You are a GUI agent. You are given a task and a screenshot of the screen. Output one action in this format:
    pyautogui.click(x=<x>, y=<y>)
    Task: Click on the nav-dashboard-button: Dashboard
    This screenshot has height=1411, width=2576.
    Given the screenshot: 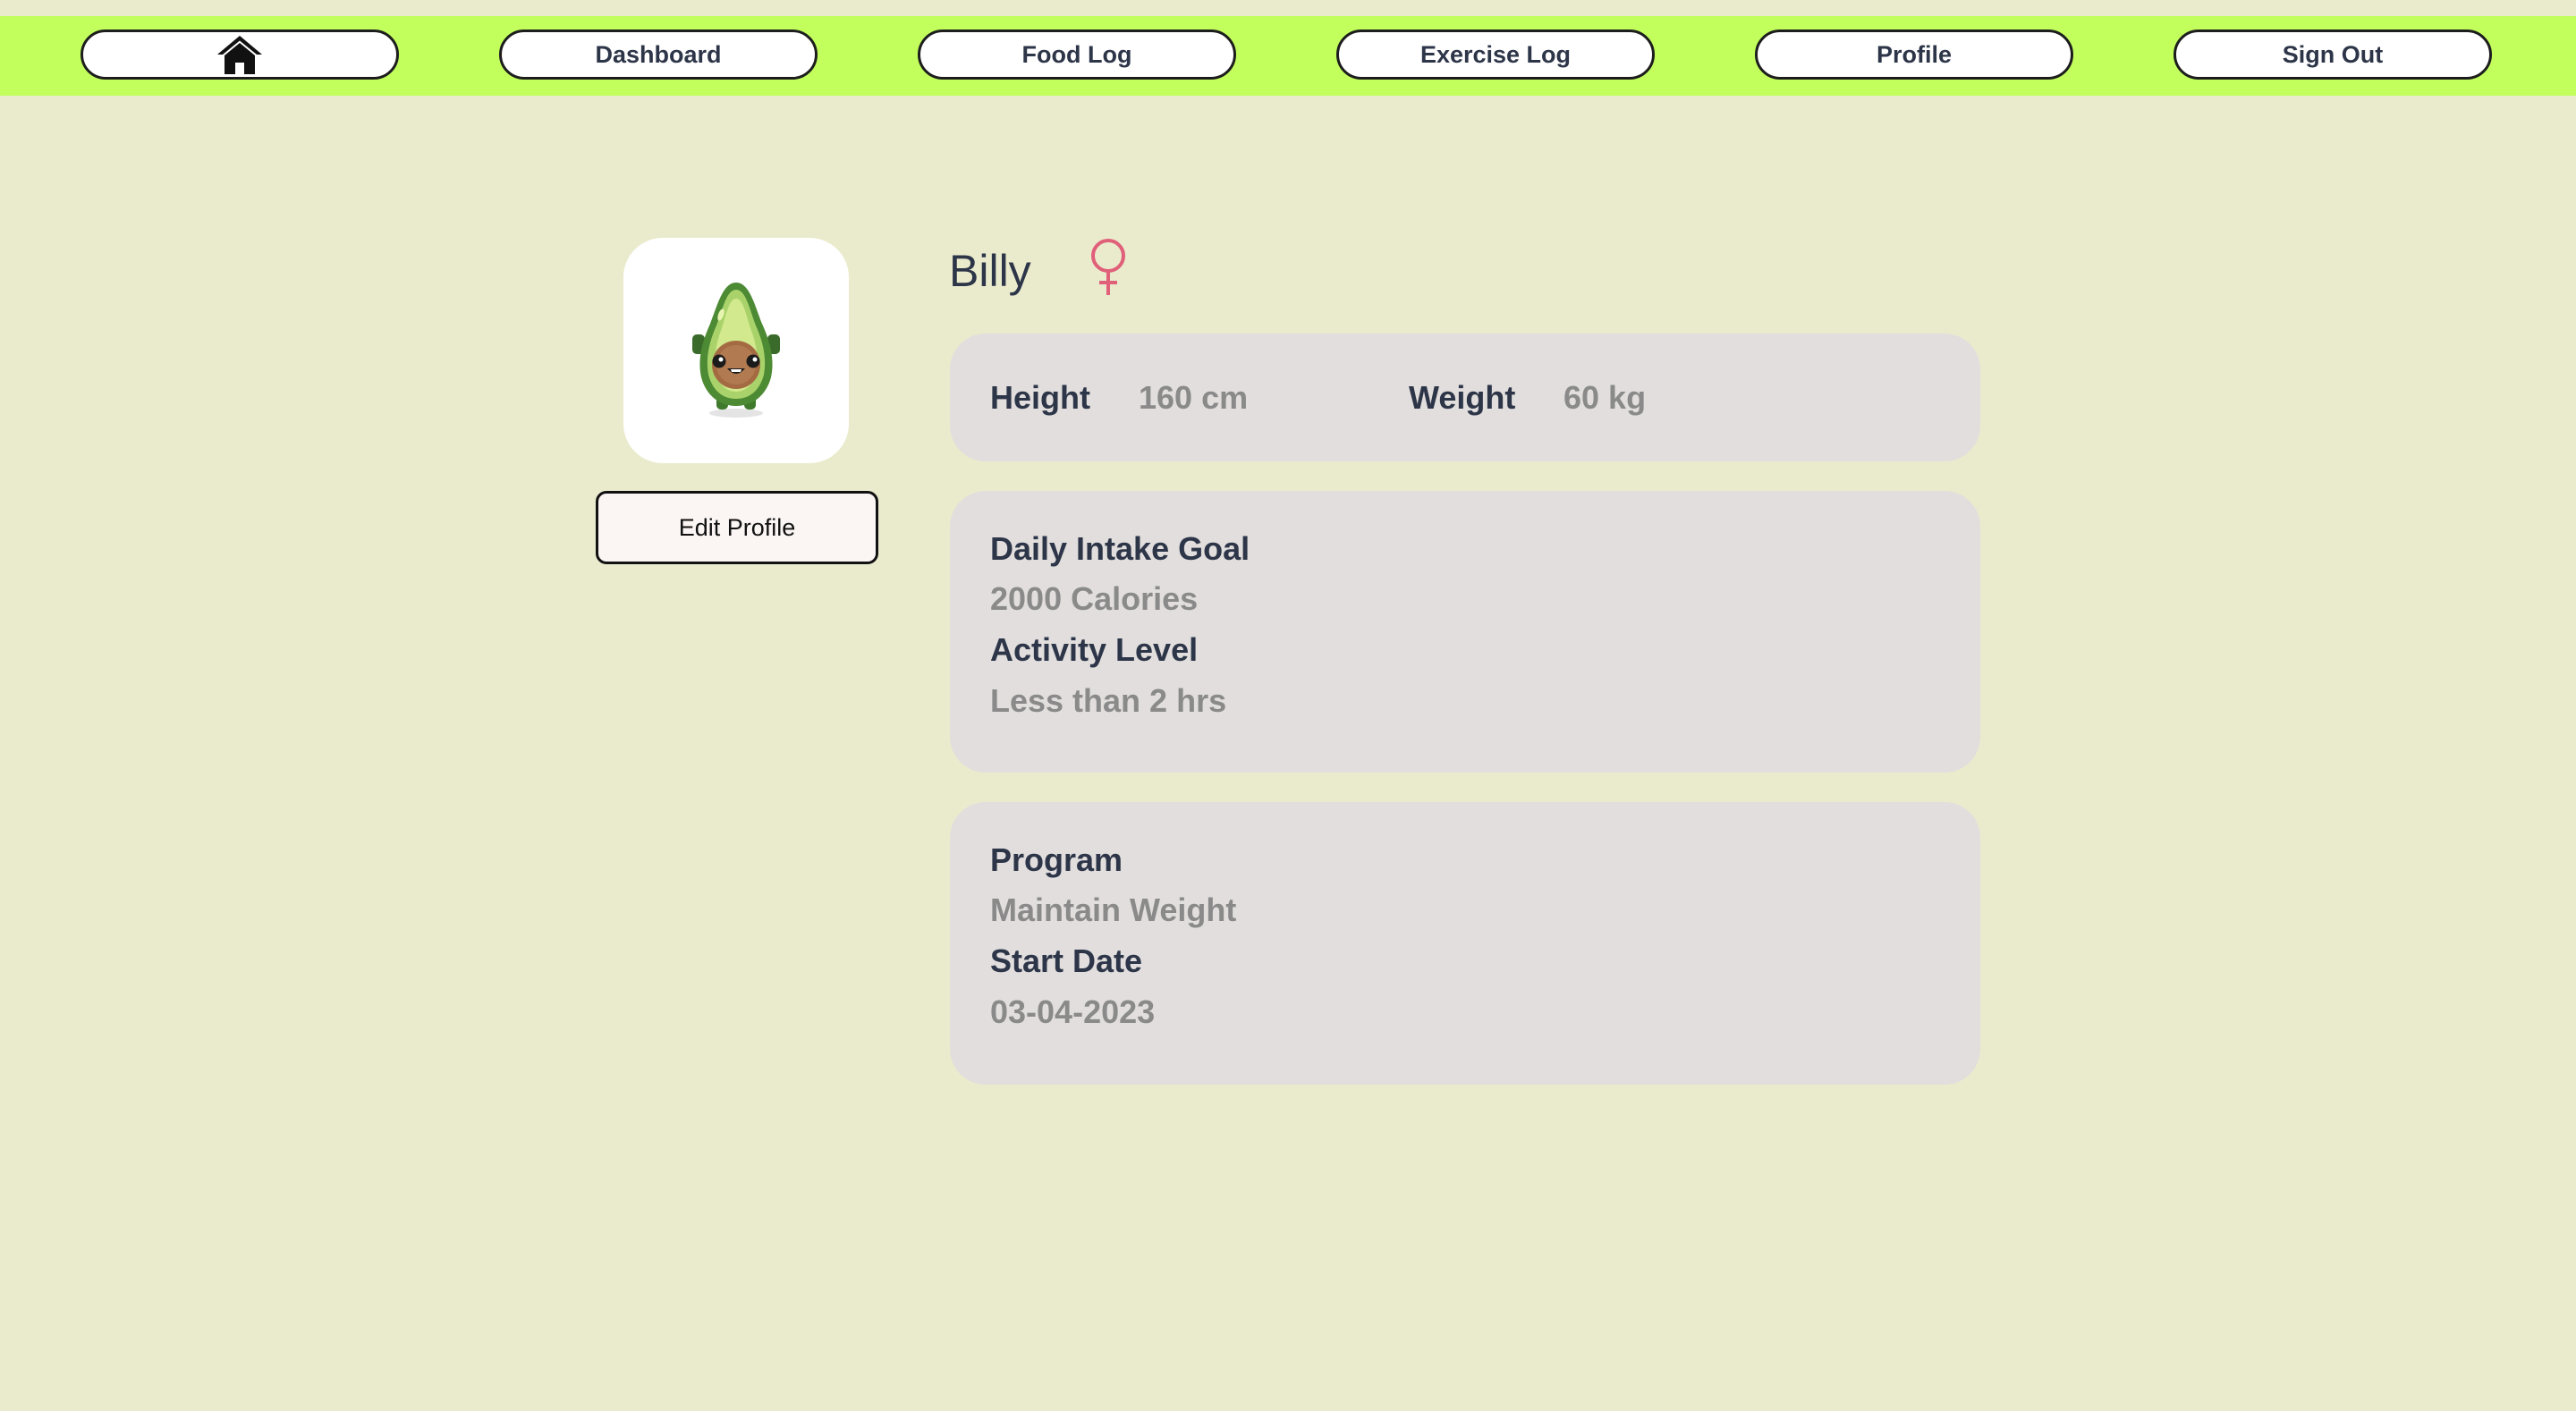 What is the action you would take?
    pyautogui.click(x=658, y=55)
    